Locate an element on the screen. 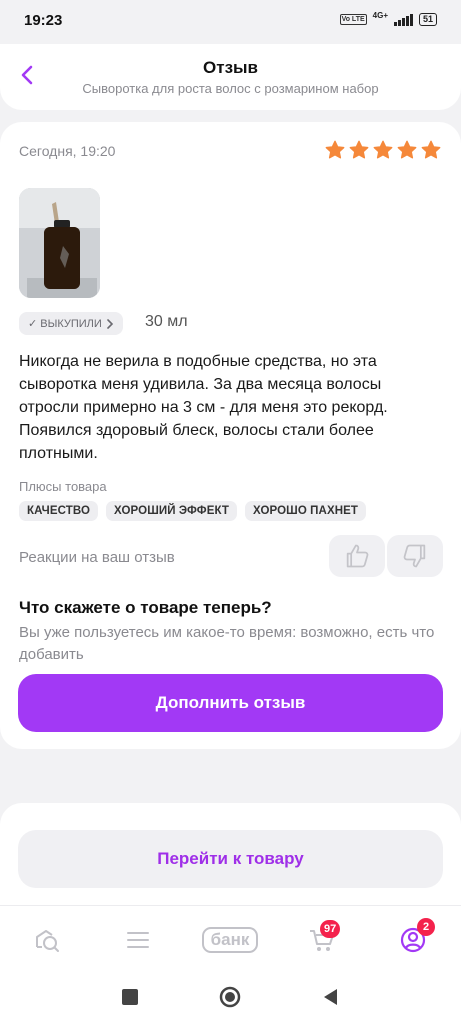 This screenshot has width=461, height=1024. volte-icon: Vo LTE is located at coordinates (353, 19).